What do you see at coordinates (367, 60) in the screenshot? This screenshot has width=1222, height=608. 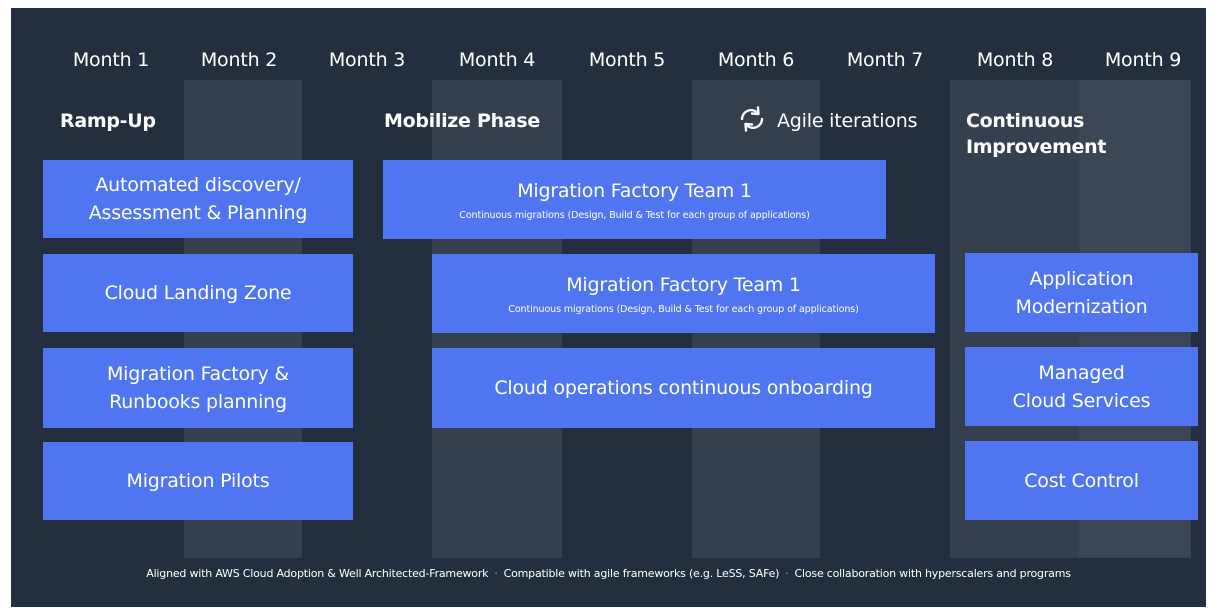 I see `month-label-3: Month 3` at bounding box center [367, 60].